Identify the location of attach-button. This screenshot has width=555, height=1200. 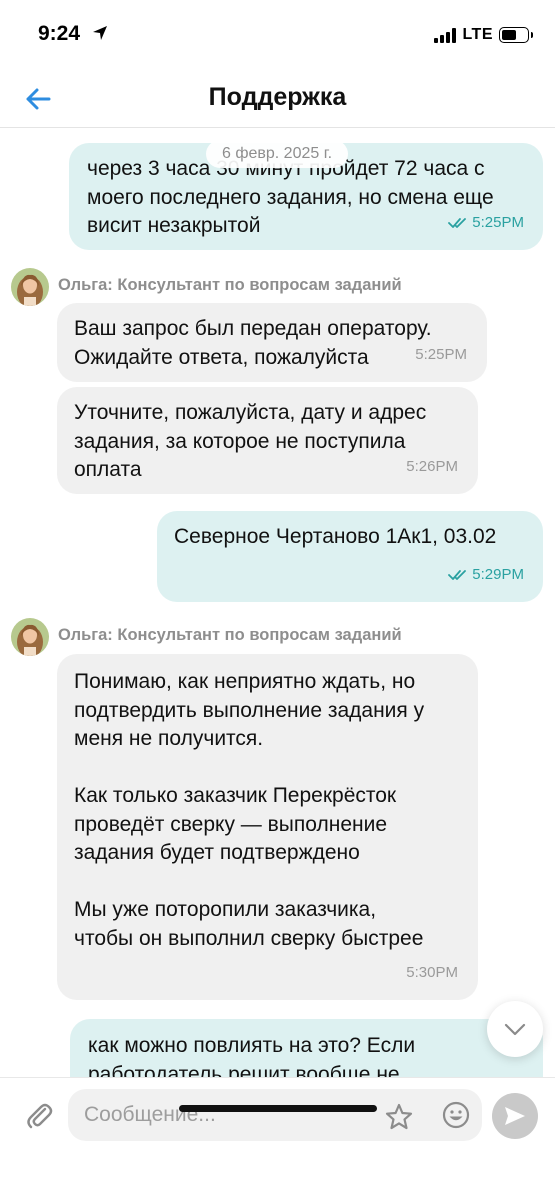
(39, 1115).